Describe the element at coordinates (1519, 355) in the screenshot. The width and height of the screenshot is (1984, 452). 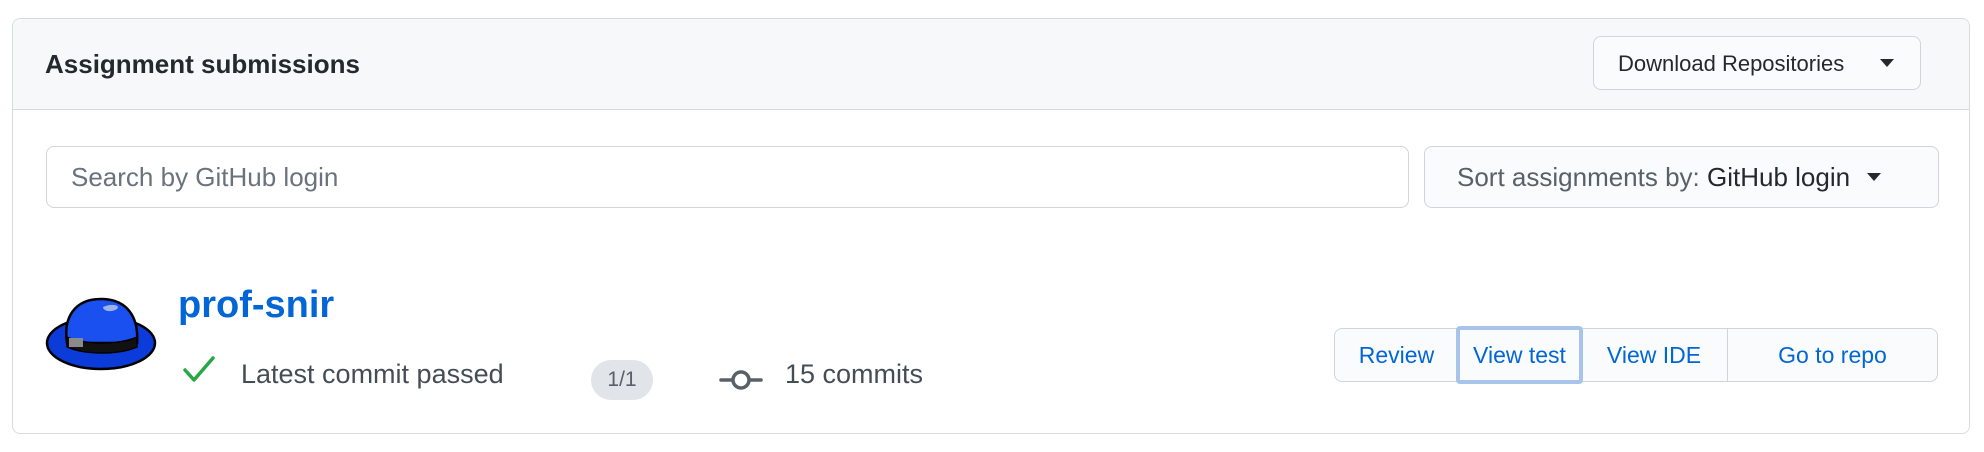
I see `view-test-button: View test` at that location.